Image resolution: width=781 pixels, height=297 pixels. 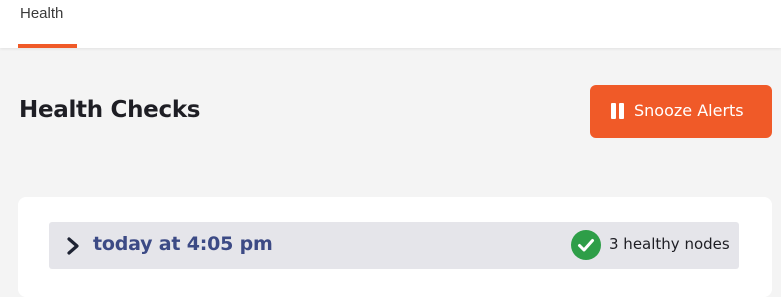 I want to click on pause-icon, so click(x=617, y=111).